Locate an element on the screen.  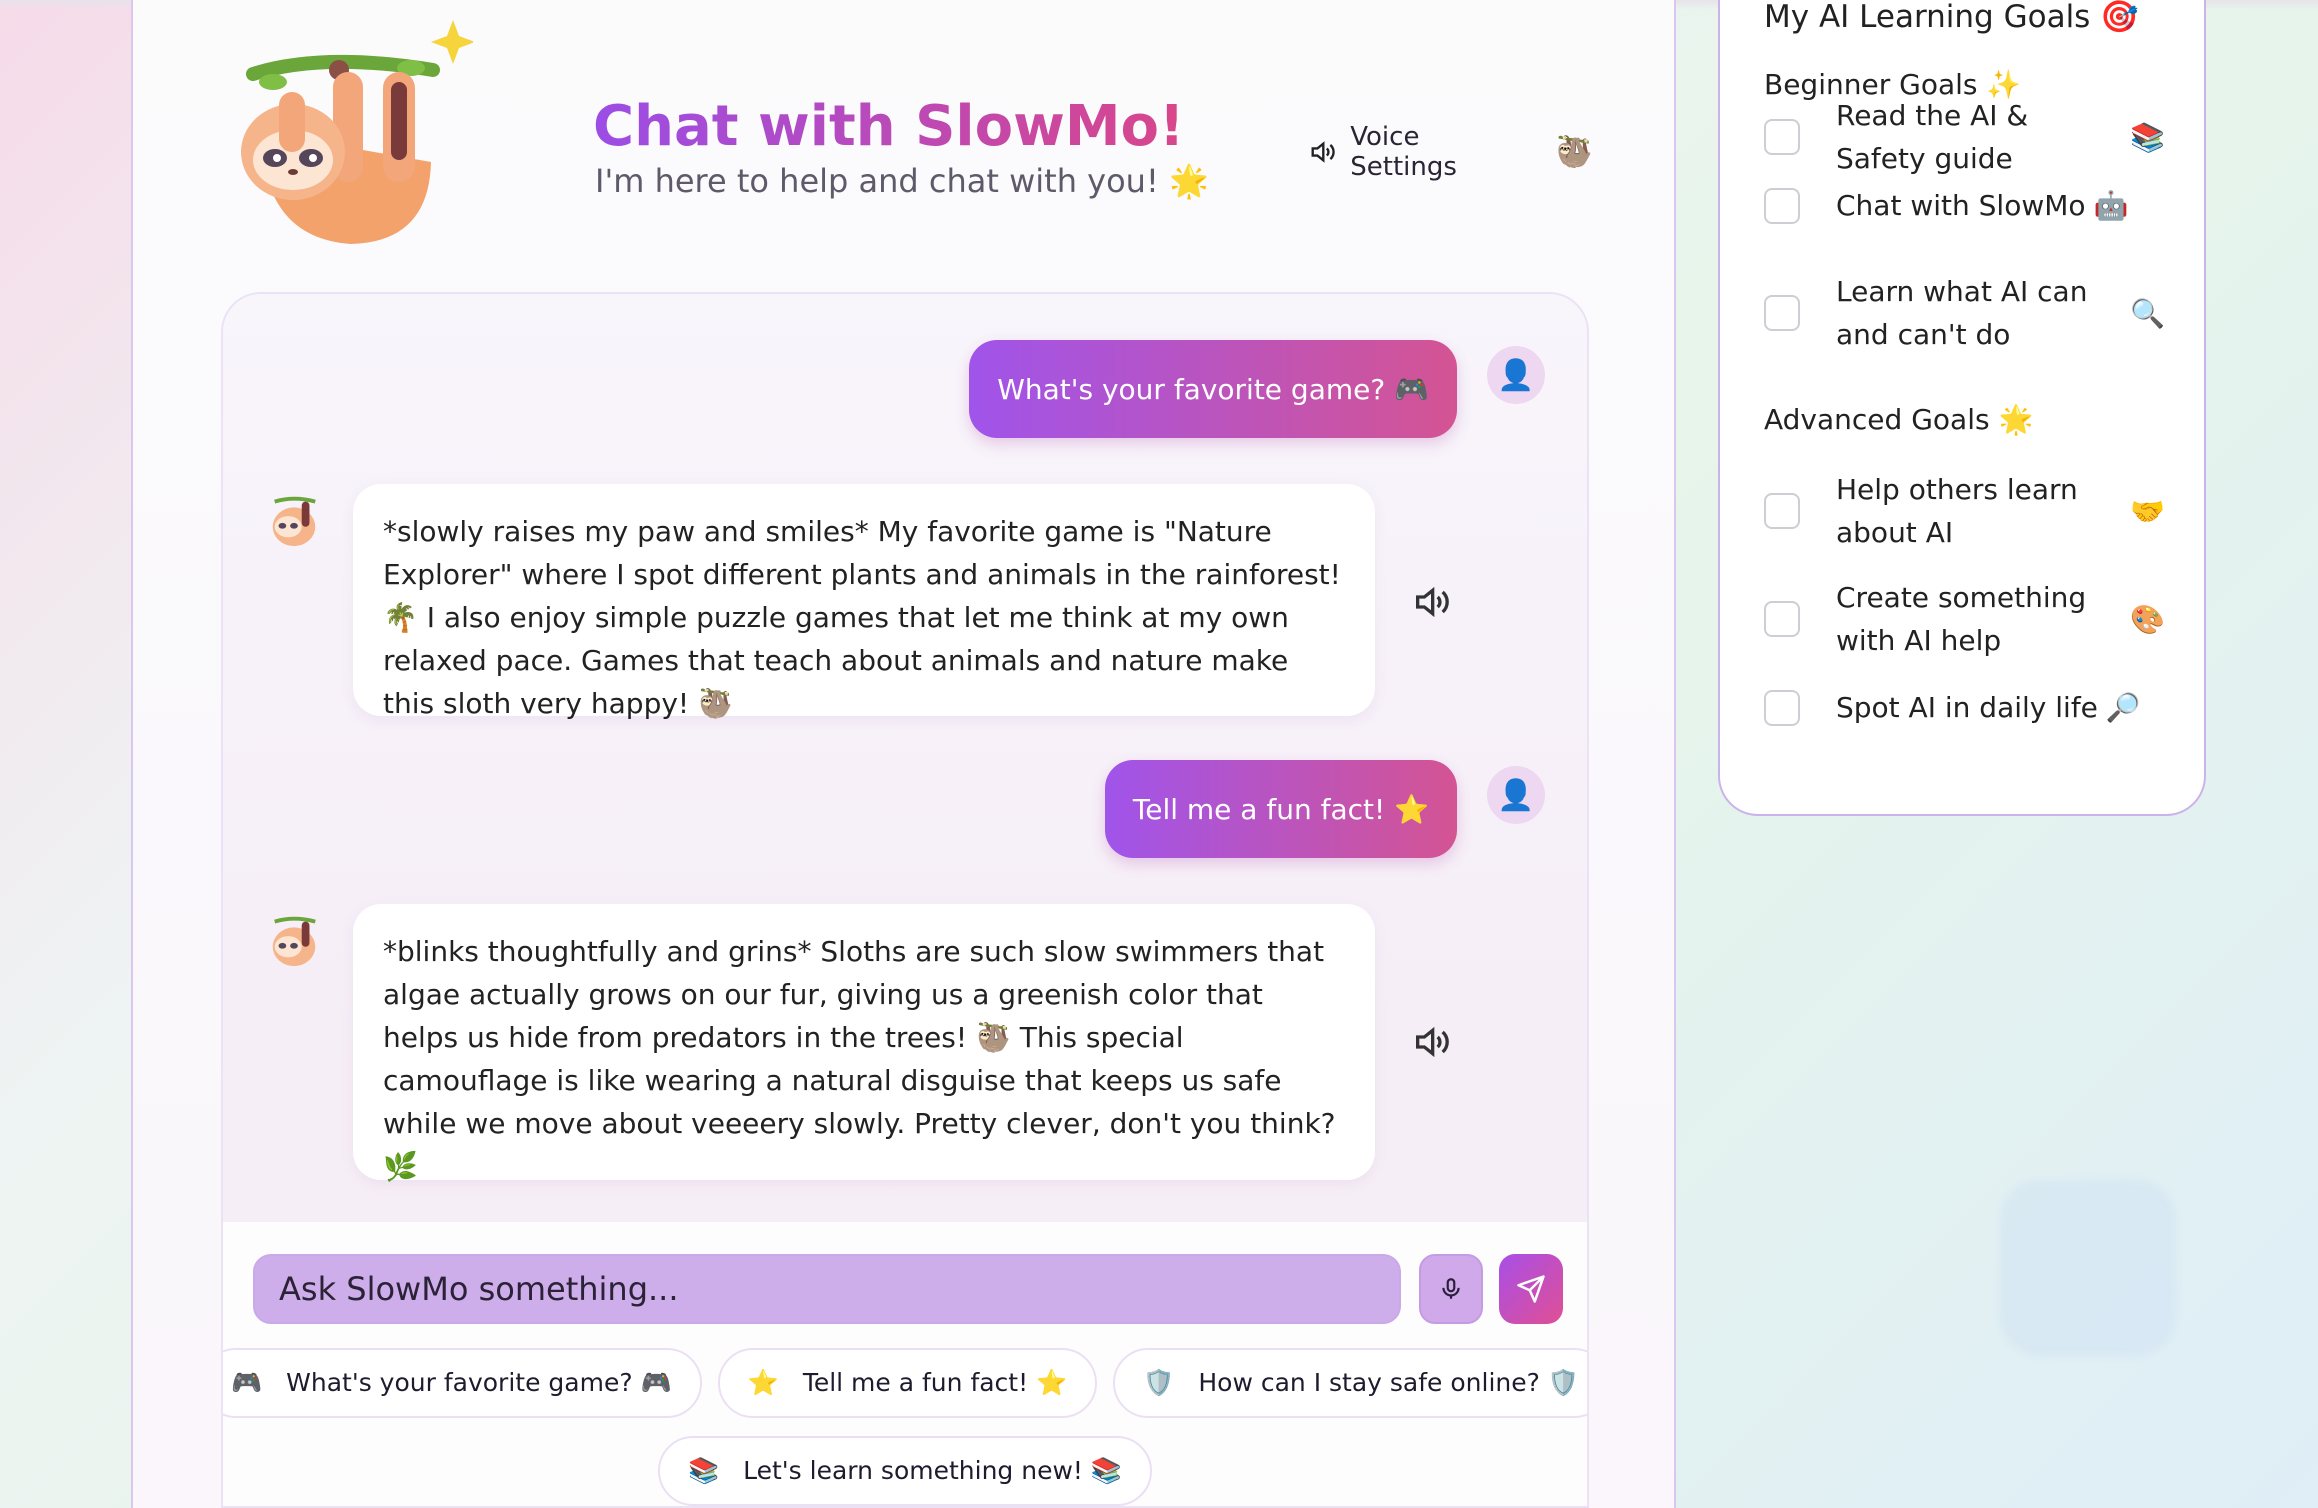
user-message: Tell me a fun fact! ⭐ is located at coordinates (1280, 809).